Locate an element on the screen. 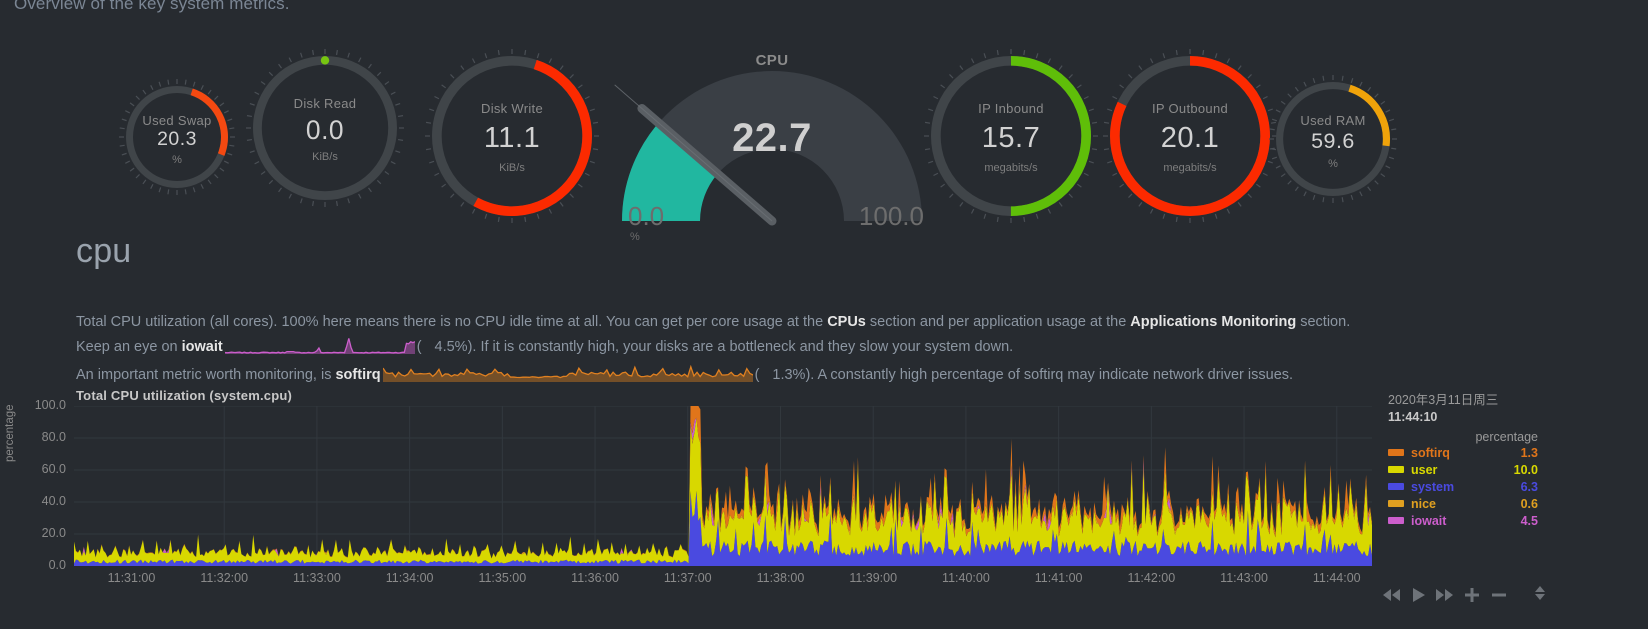 The width and height of the screenshot is (1648, 629). legend-series-value: 10.0 is located at coordinates (1525, 469).